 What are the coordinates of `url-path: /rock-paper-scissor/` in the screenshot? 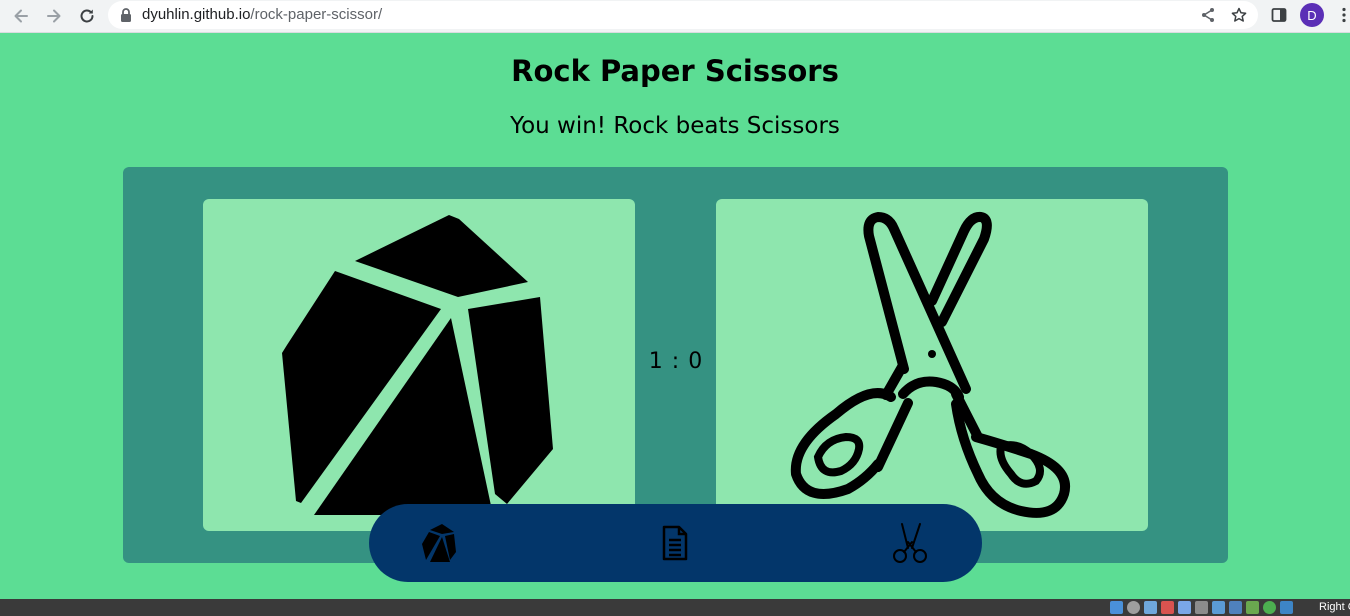 It's located at (316, 14).